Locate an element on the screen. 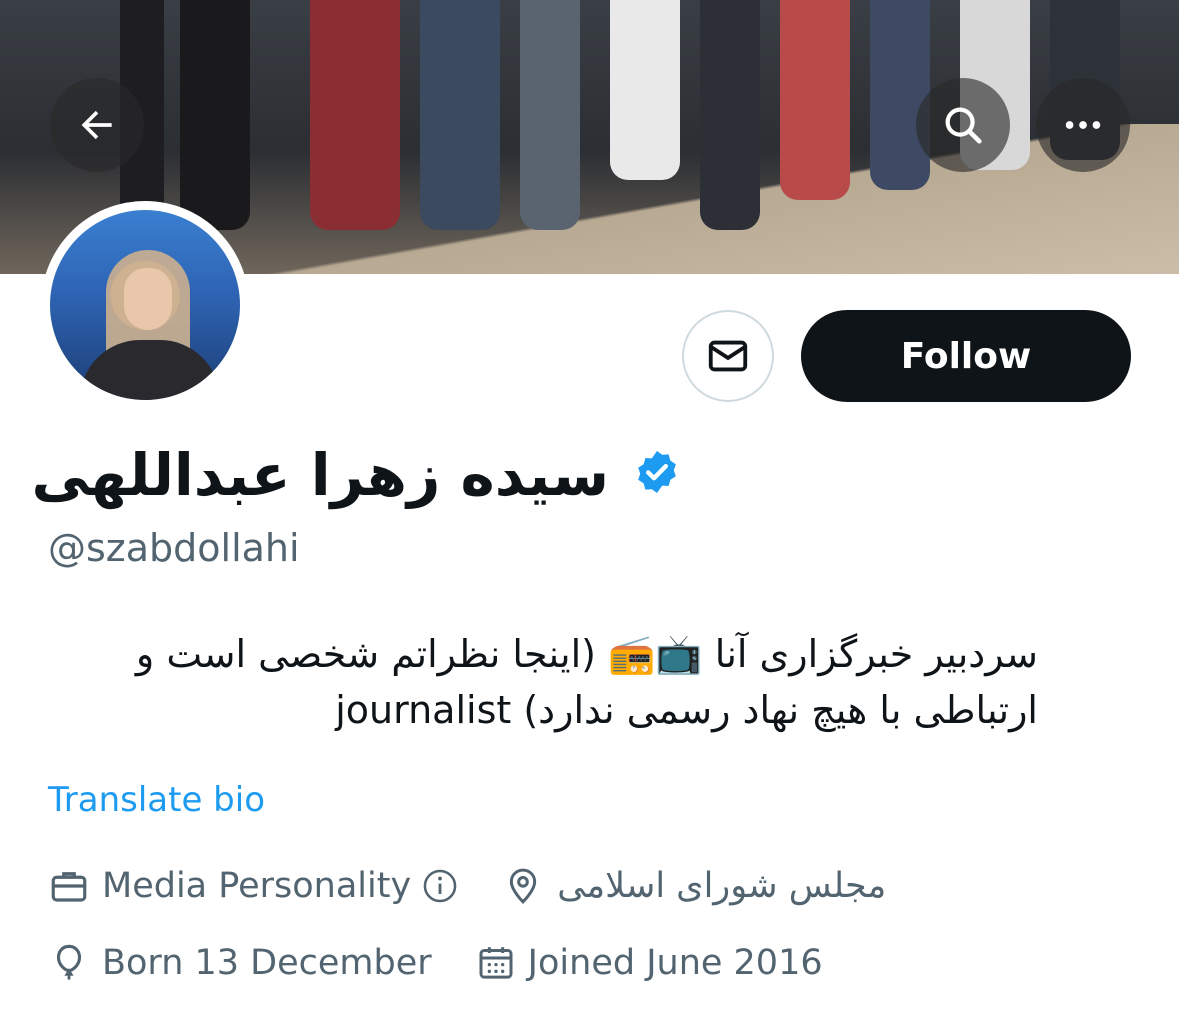  message-button is located at coordinates (728, 356).